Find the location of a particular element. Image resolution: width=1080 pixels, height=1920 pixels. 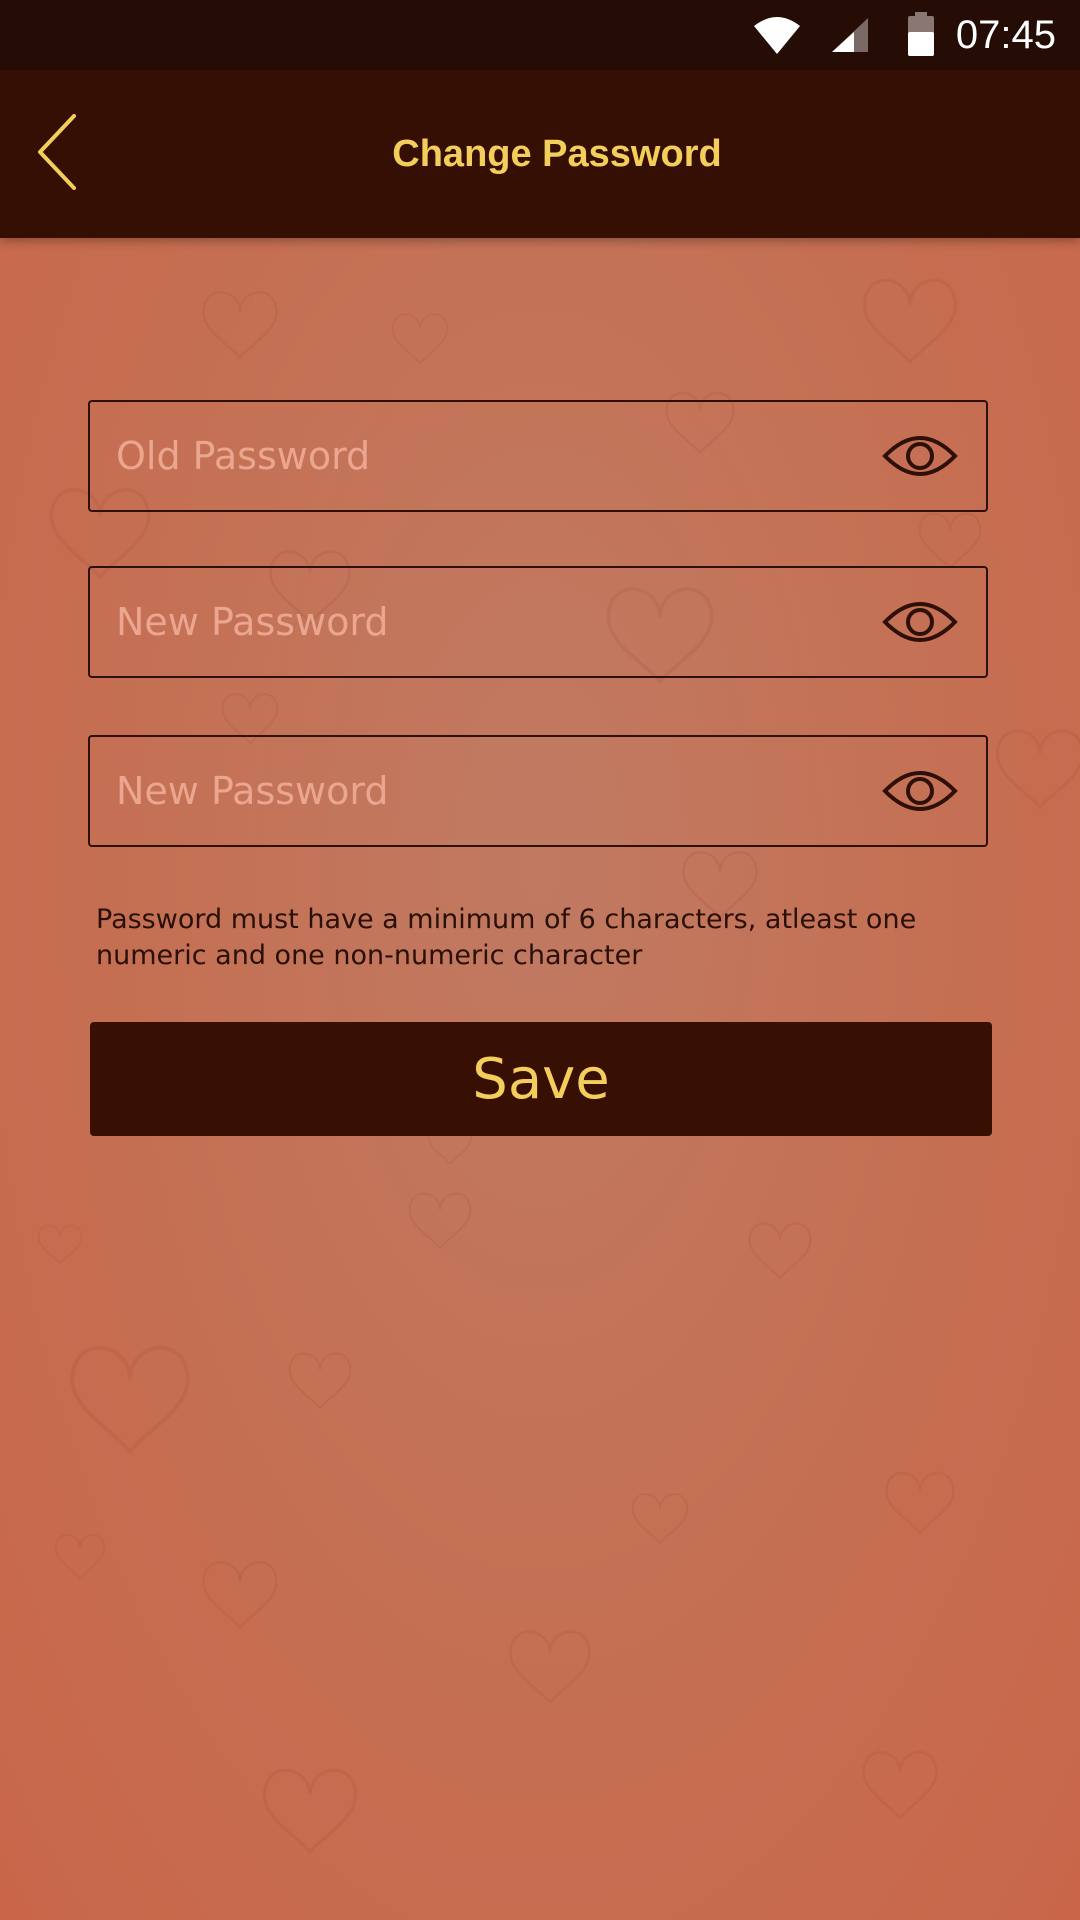

battery-icon is located at coordinates (921, 34).